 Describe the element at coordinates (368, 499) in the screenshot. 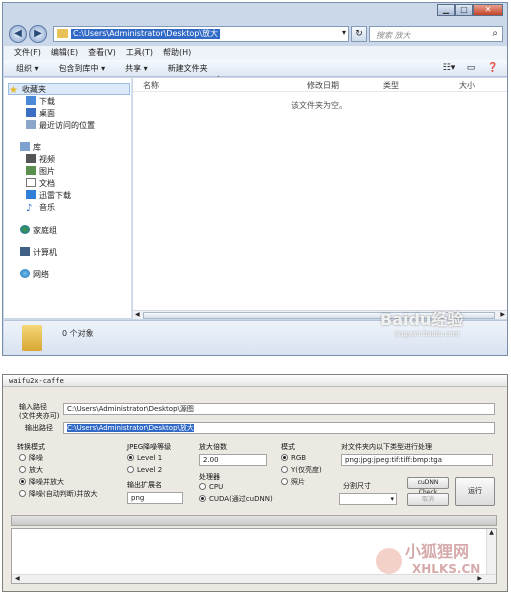

I see `split-size-select: ▾` at that location.